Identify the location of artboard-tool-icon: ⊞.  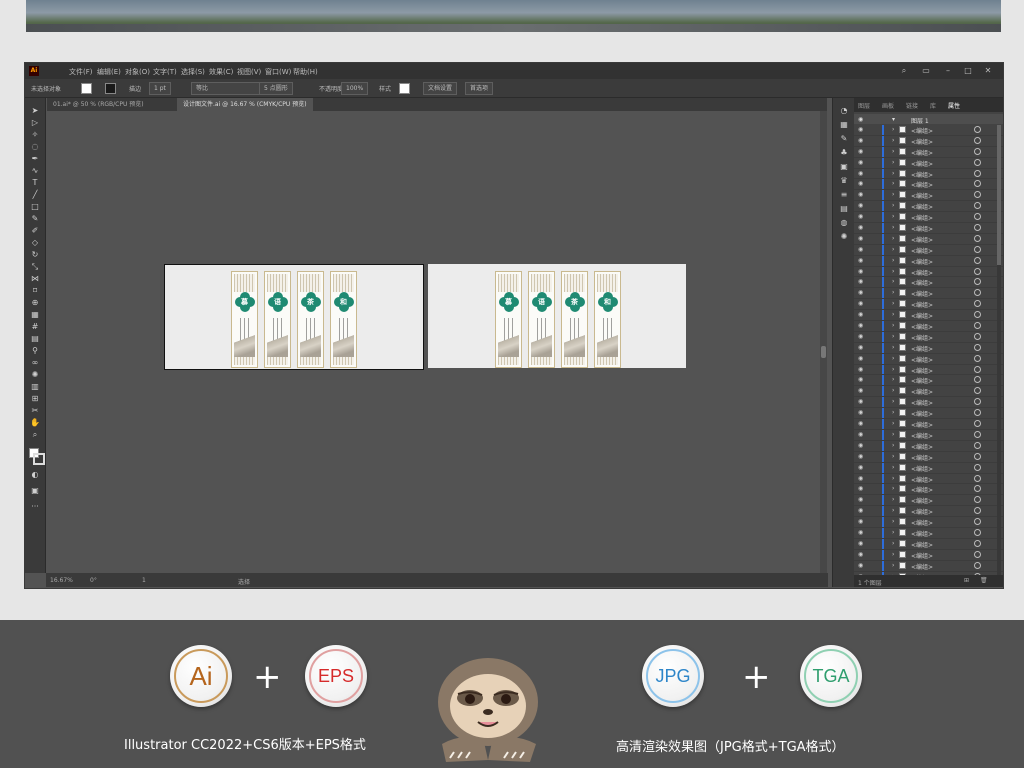
(35, 398).